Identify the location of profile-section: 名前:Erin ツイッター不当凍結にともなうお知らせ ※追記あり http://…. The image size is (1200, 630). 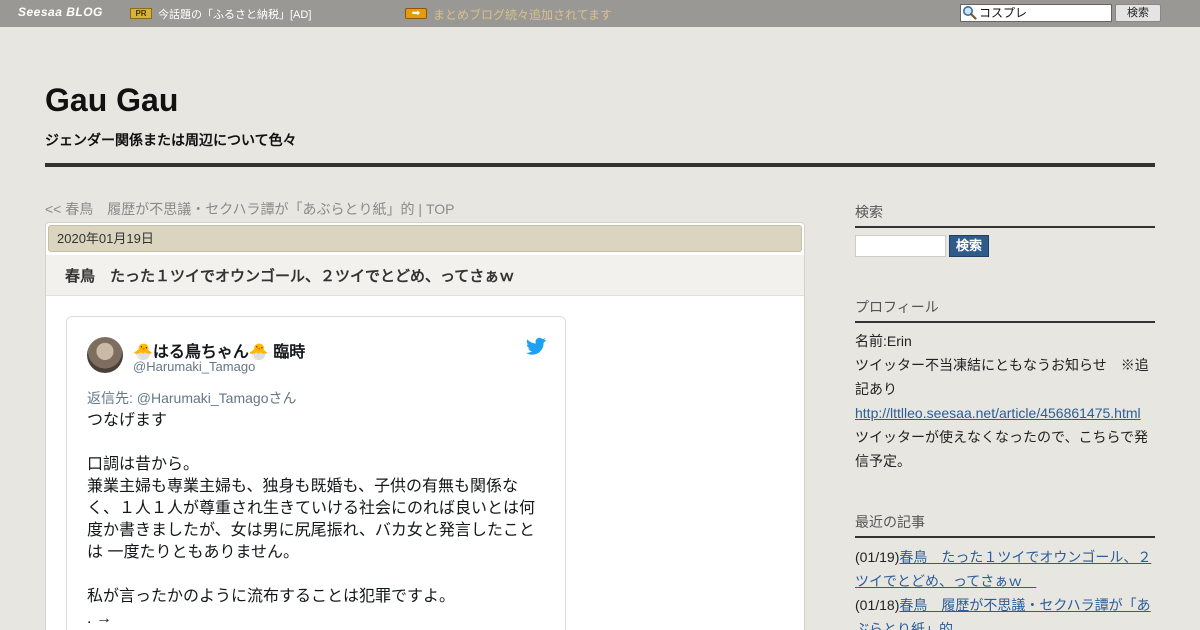
(1005, 401).